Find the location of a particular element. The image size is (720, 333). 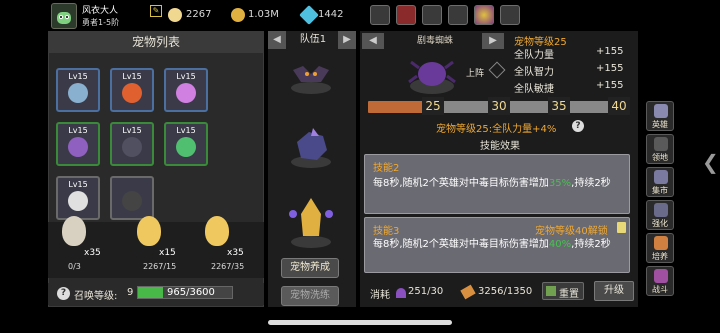

side-nav-label: 英雄 is located at coordinates (660, 124).